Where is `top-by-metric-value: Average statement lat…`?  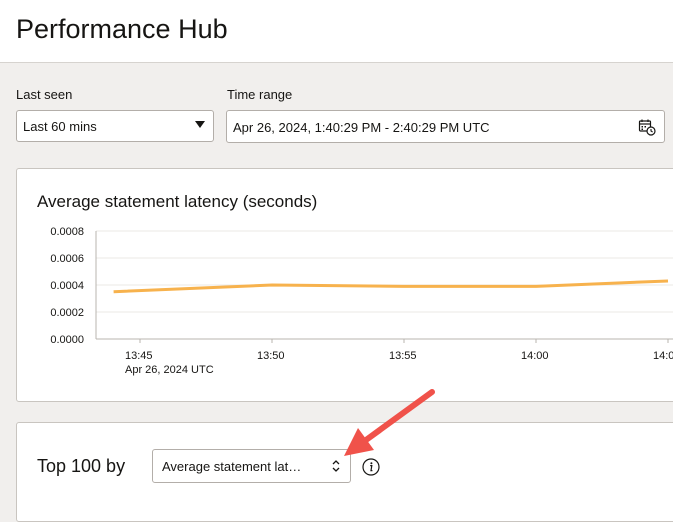 top-by-metric-value: Average statement lat… is located at coordinates (232, 466).